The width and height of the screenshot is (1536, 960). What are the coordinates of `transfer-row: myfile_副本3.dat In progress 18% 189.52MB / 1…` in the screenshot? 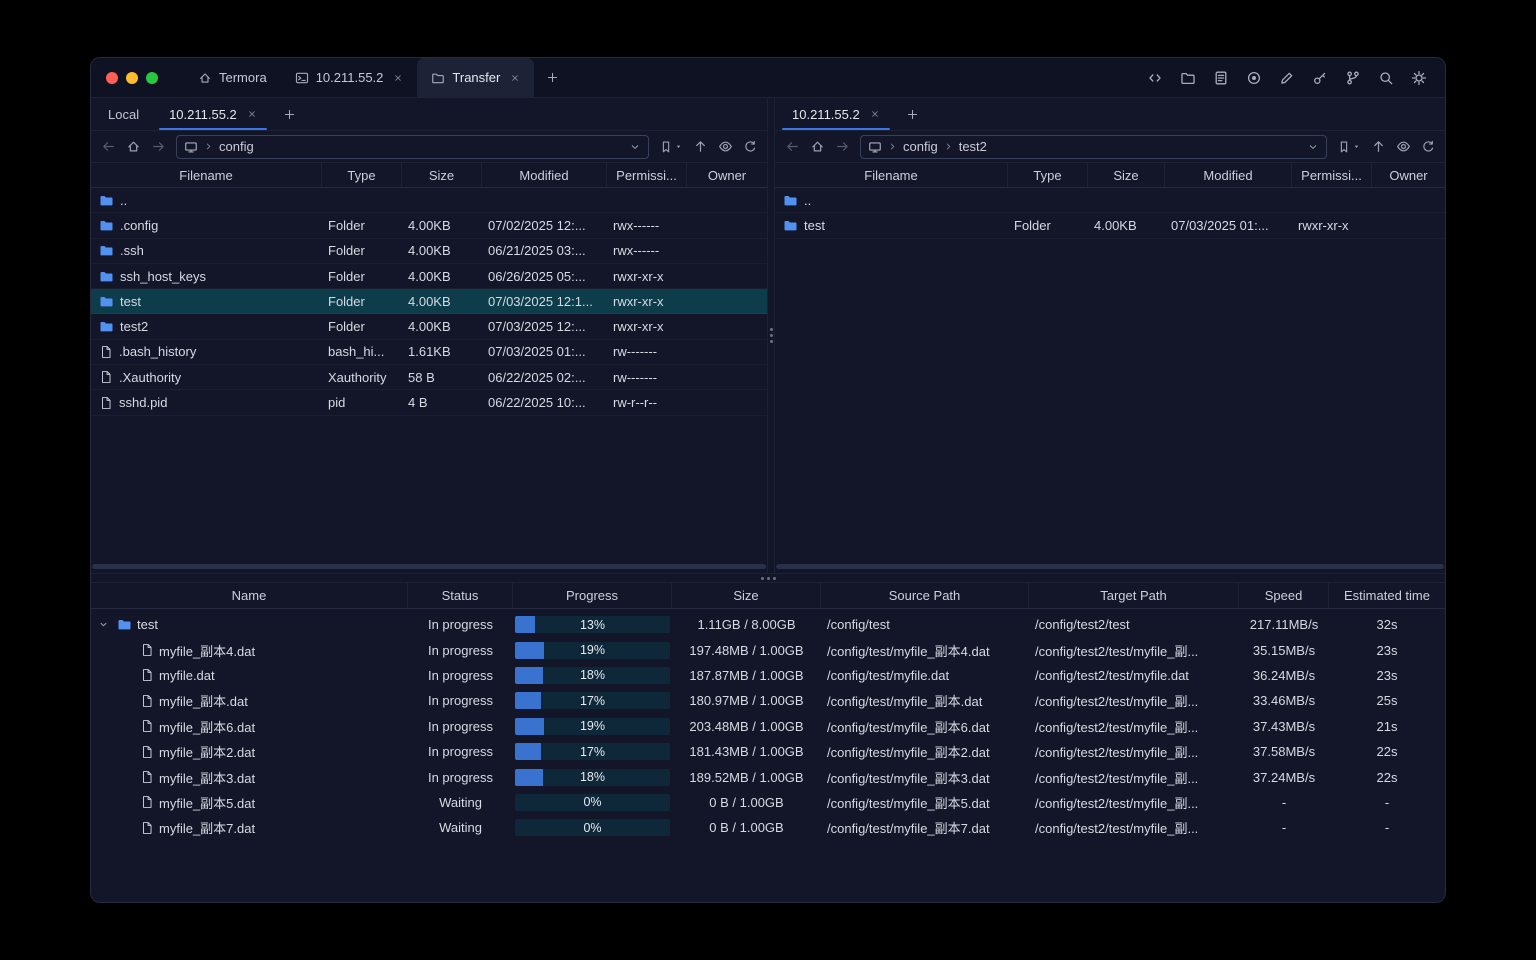 It's located at (768, 776).